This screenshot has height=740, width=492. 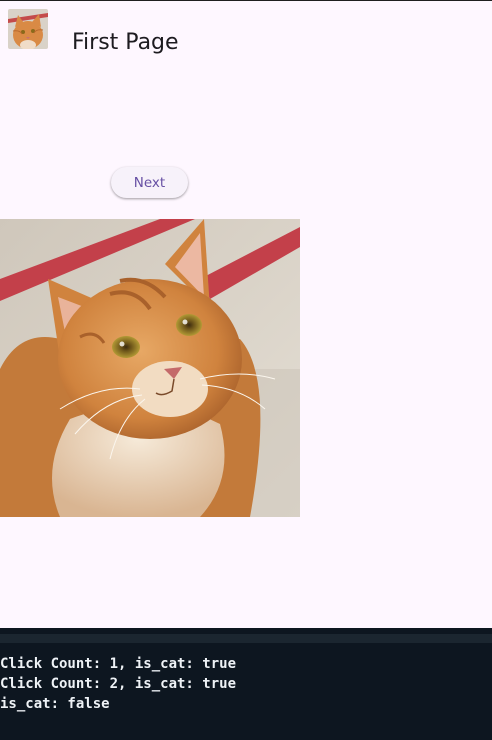 I want to click on console-toolbar, so click(x=246, y=638).